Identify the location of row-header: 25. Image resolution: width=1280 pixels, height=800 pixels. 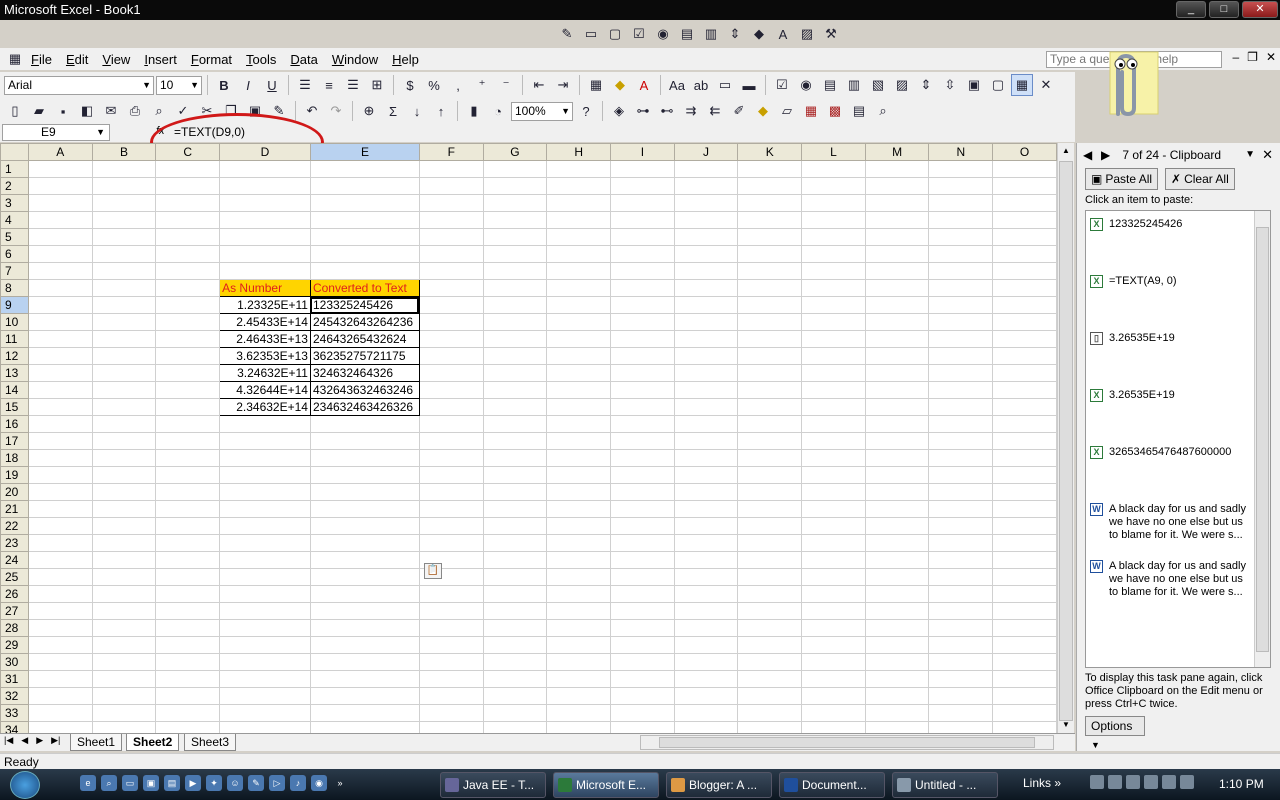
(14, 577).